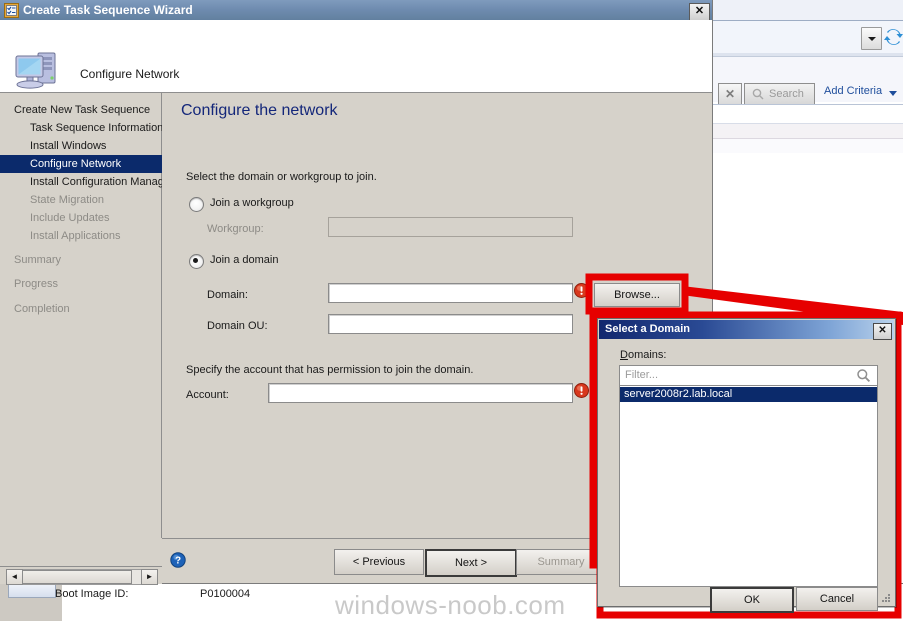 The width and height of the screenshot is (903, 621). What do you see at coordinates (42, 71) in the screenshot?
I see `computer-icon` at bounding box center [42, 71].